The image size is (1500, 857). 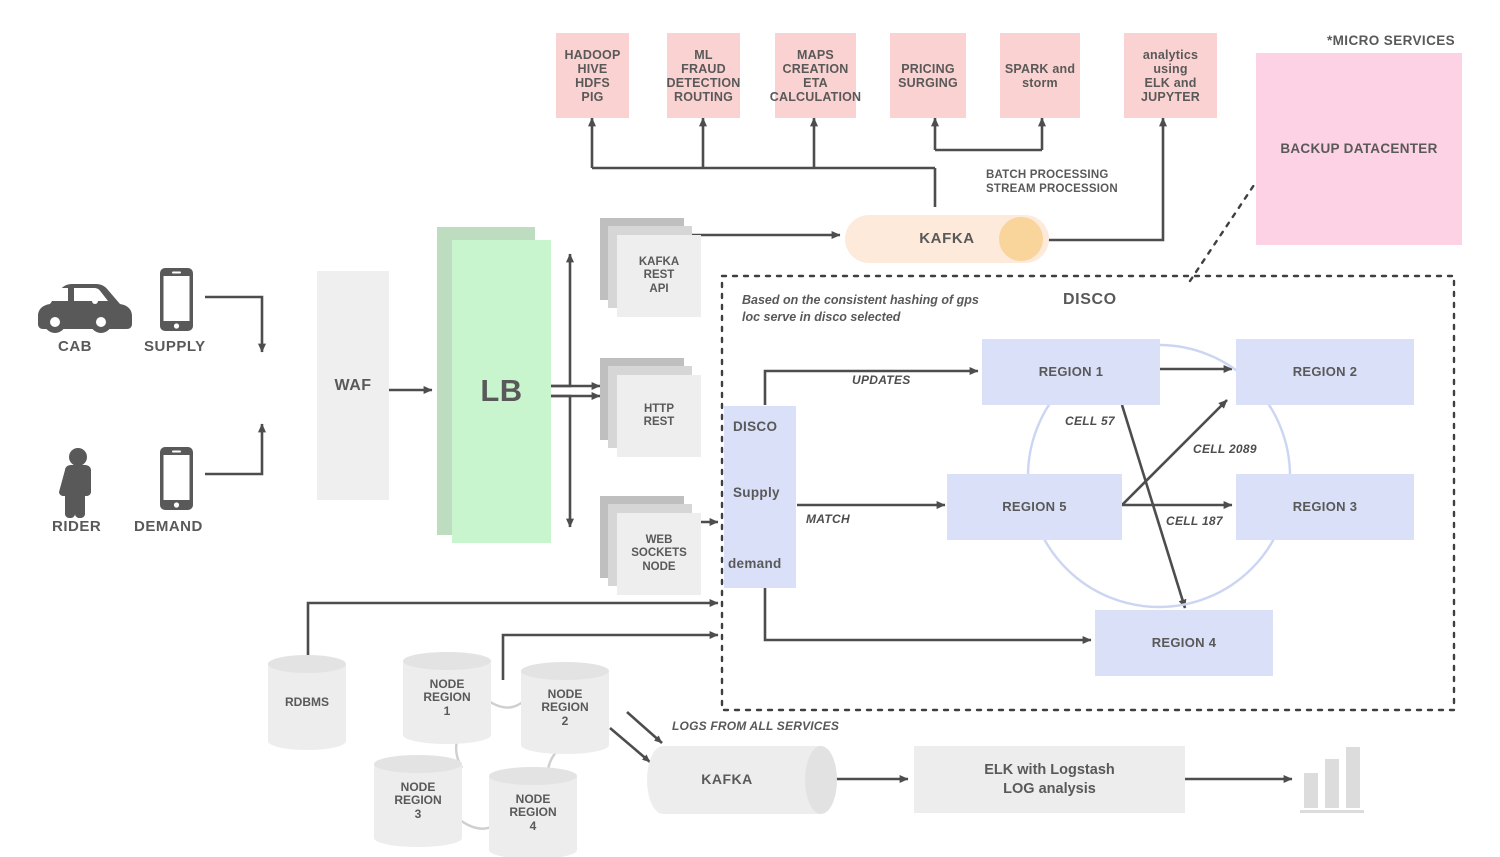 What do you see at coordinates (75, 346) in the screenshot?
I see `cab-label: CAB` at bounding box center [75, 346].